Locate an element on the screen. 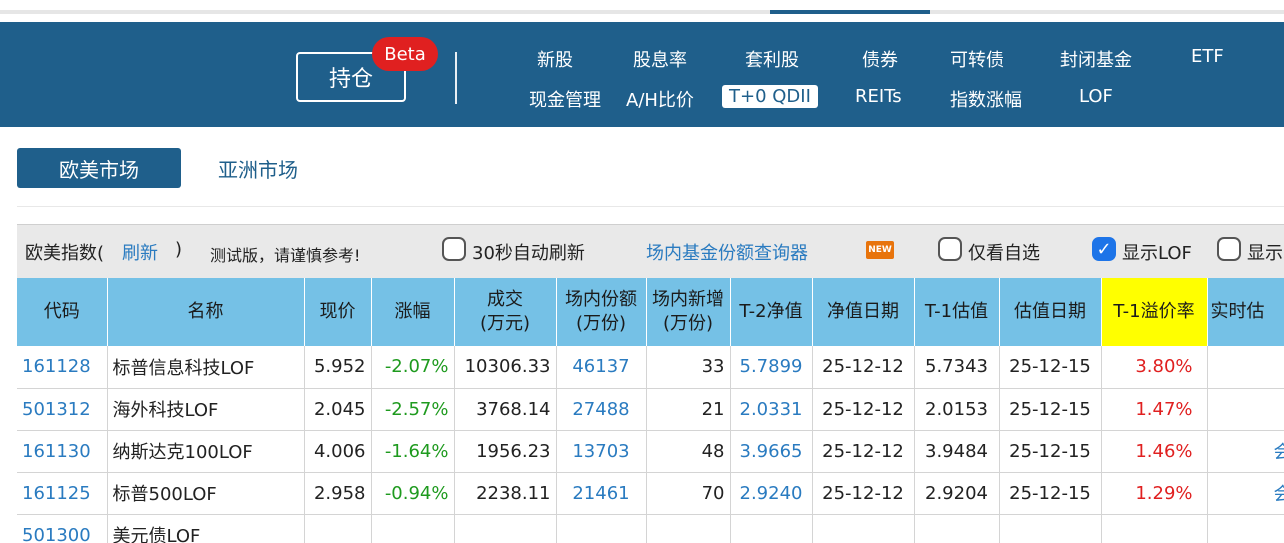 The width and height of the screenshot is (1284, 543). t1-estimate: 2.0153 is located at coordinates (957, 409).